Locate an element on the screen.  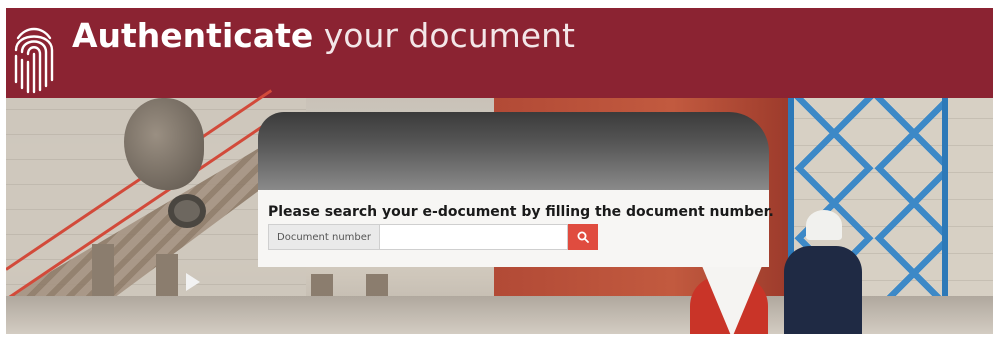
search-form: Document number is located at coordinates (433, 237).